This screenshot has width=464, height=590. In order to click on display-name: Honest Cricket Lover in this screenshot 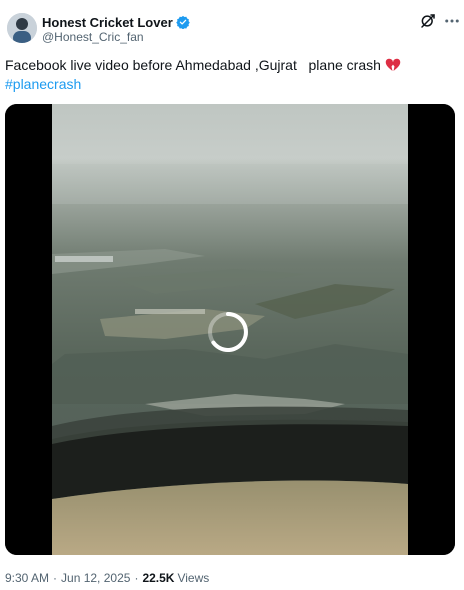, I will do `click(107, 22)`.